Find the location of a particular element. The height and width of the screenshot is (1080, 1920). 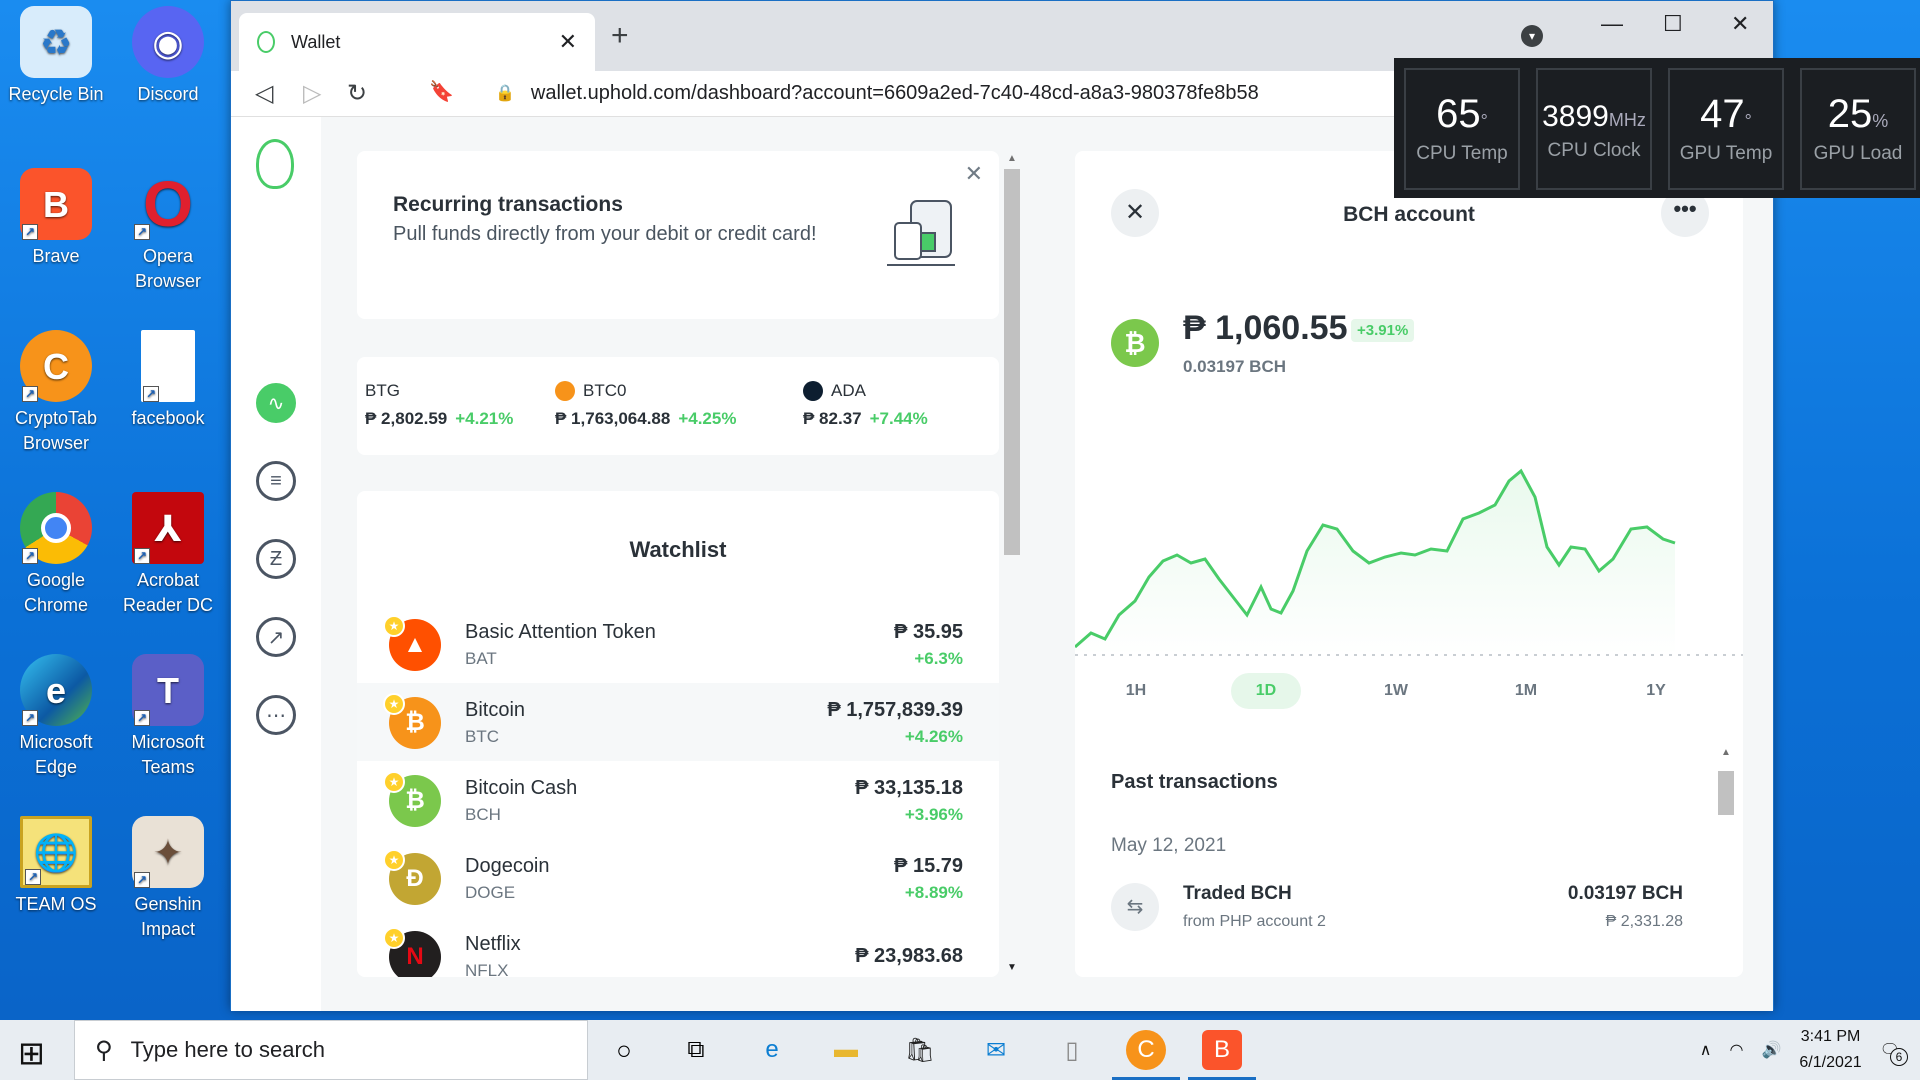

desktop-icon-chrome: ↗ Google Chrome is located at coordinates (56, 555).